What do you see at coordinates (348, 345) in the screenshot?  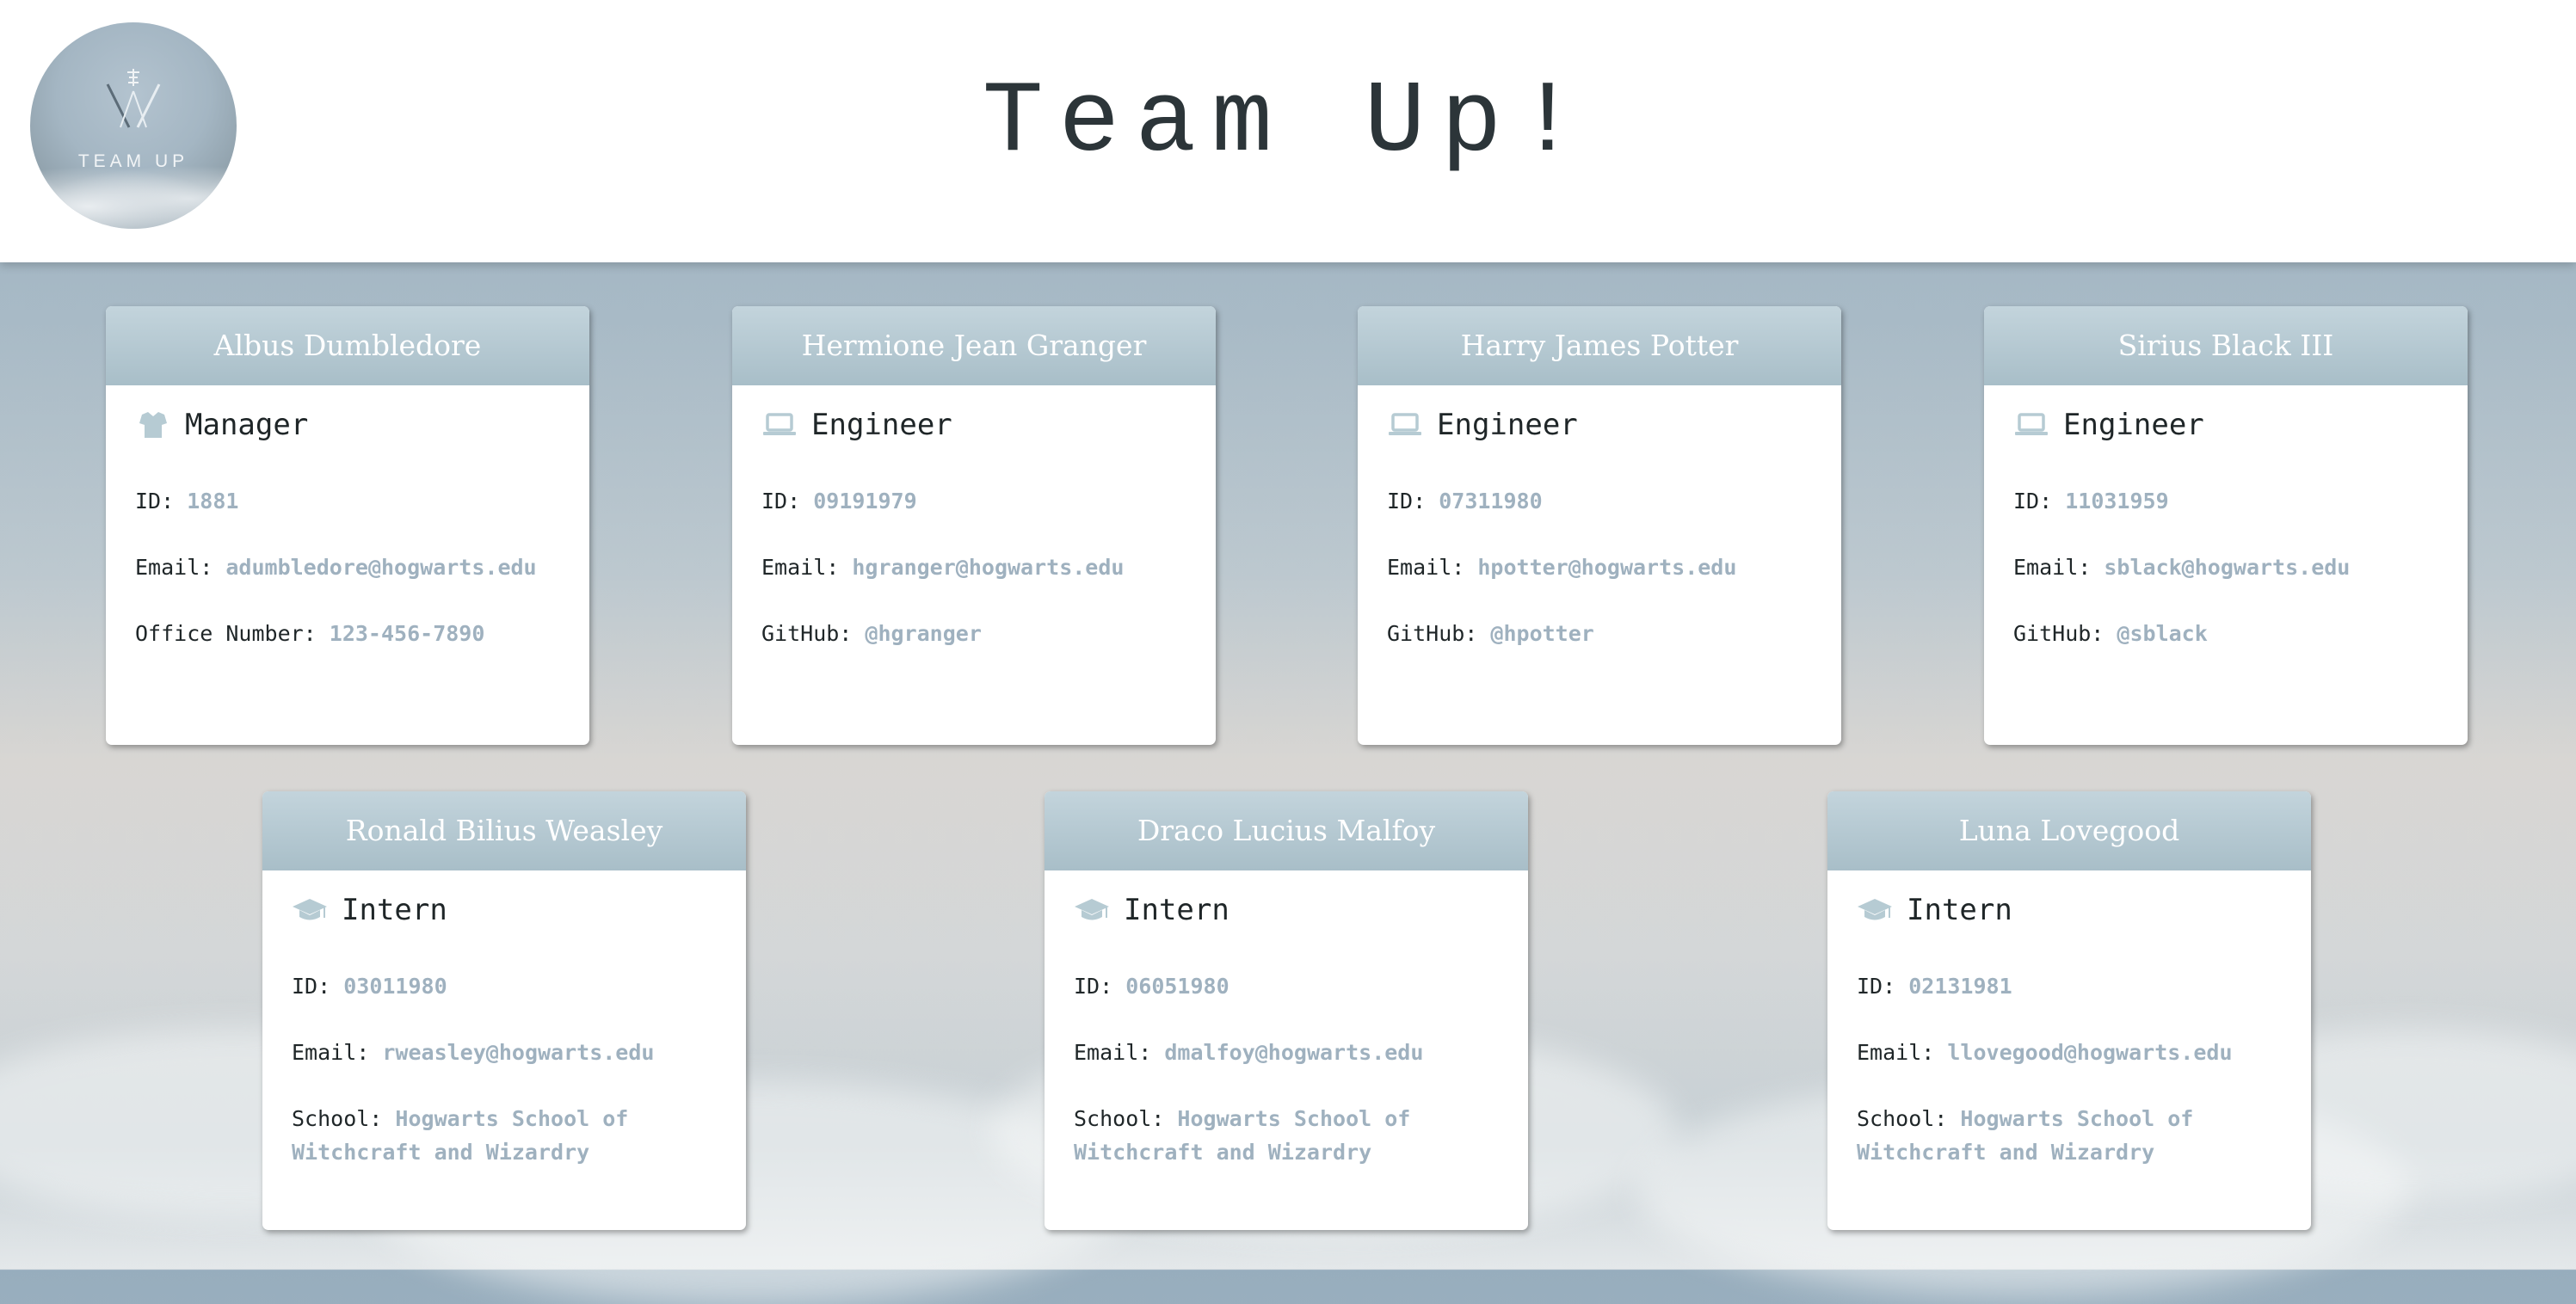 I see `card-name: Albus Dumbledore` at bounding box center [348, 345].